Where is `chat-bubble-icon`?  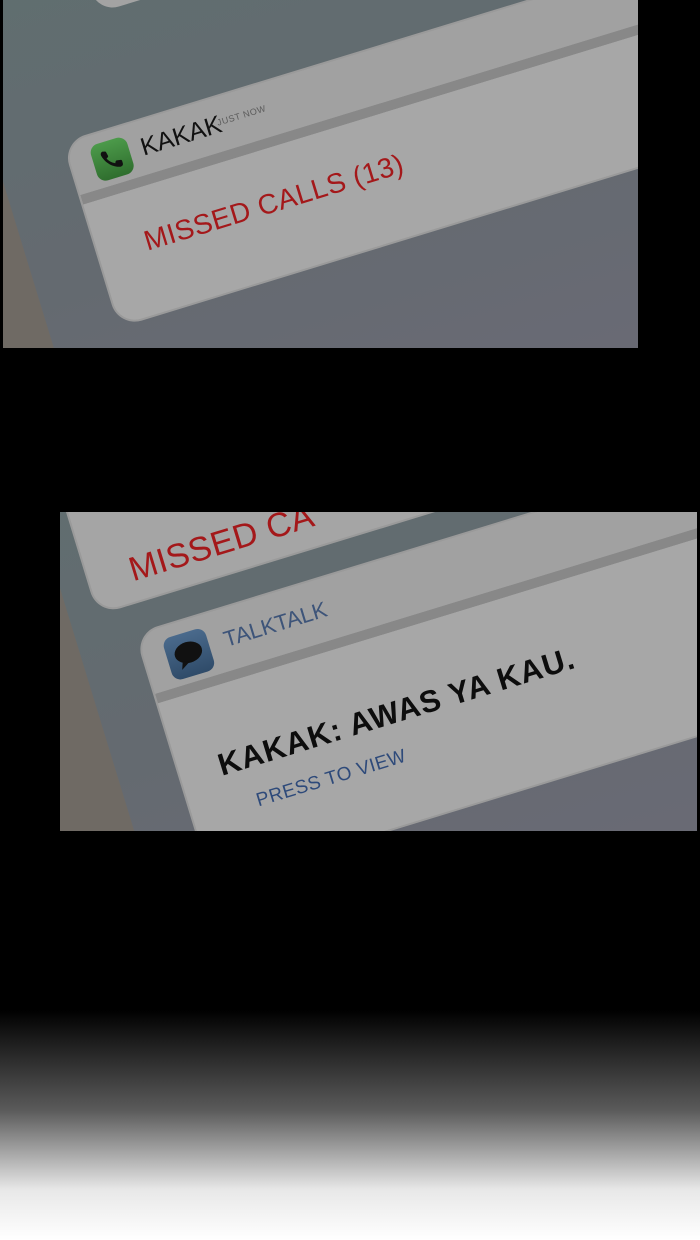
chat-bubble-icon is located at coordinates (189, 654).